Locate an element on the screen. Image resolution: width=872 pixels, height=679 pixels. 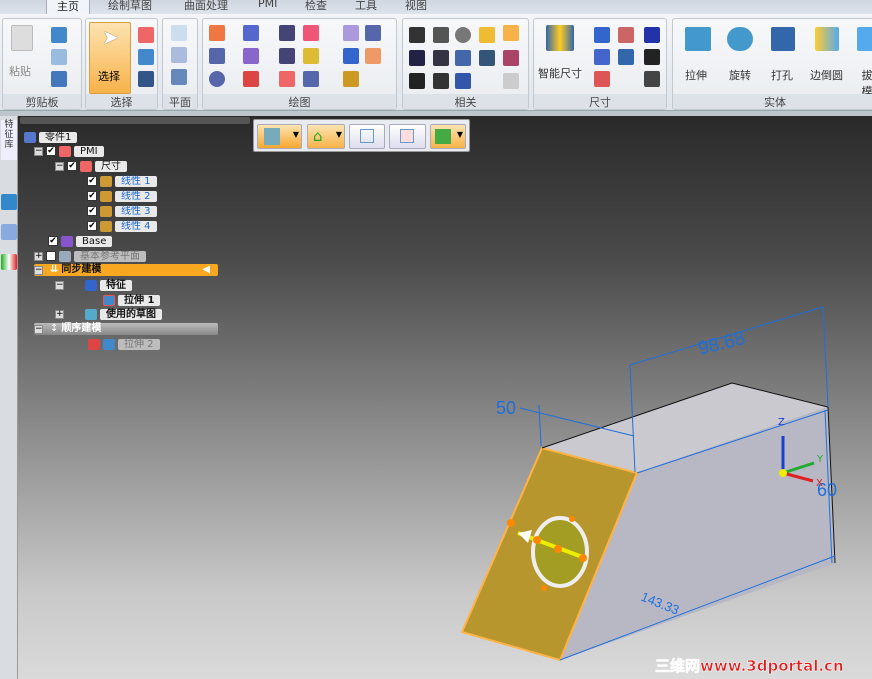
z-label: Z is located at coordinates (781, 422).